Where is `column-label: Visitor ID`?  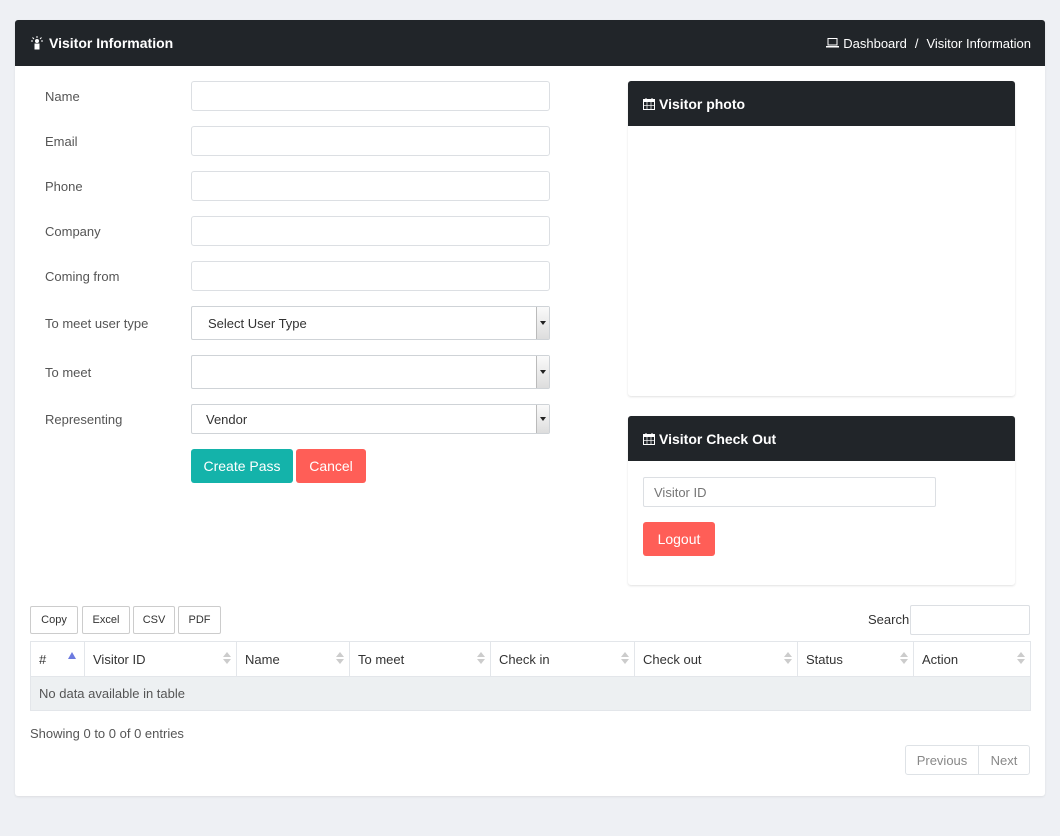 column-label: Visitor ID is located at coordinates (119, 659).